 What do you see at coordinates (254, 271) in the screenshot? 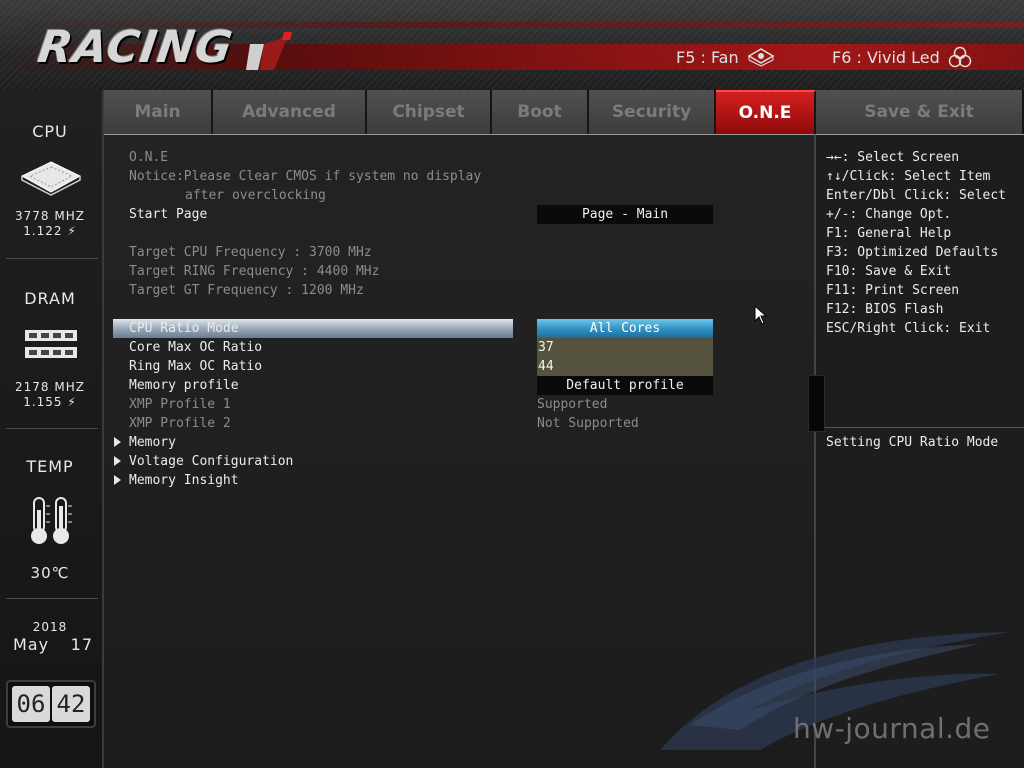
I see `target-ring-frequency: Target RING Frequency : 4400 MHz` at bounding box center [254, 271].